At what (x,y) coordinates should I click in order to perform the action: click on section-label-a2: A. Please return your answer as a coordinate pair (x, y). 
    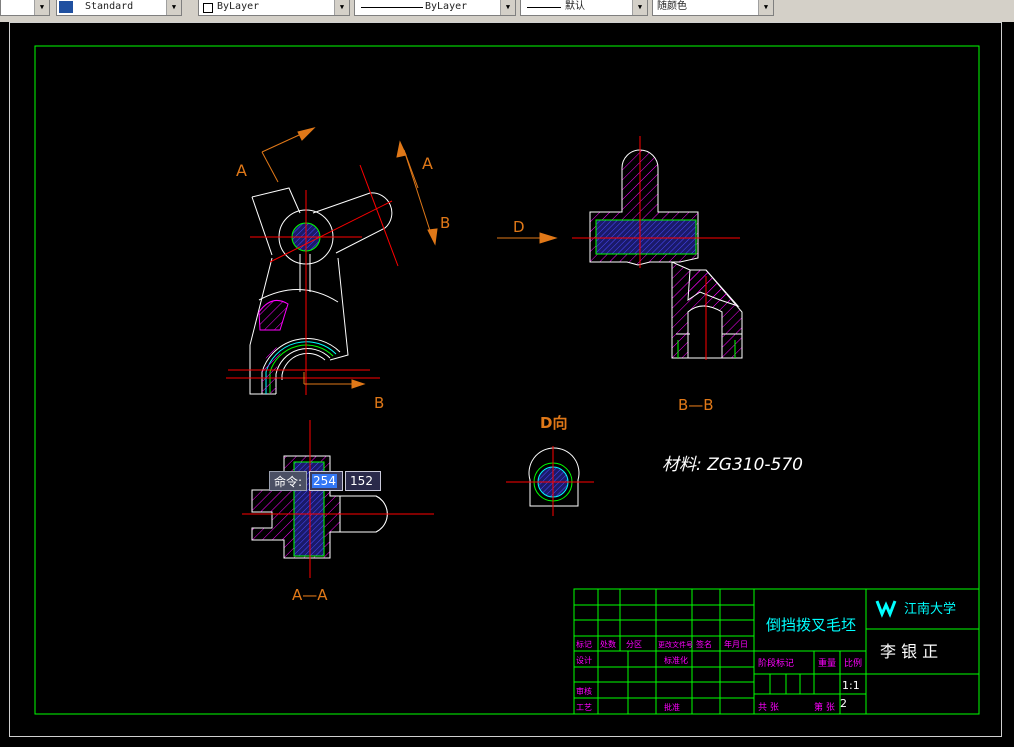
    Looking at the image, I should click on (427, 163).